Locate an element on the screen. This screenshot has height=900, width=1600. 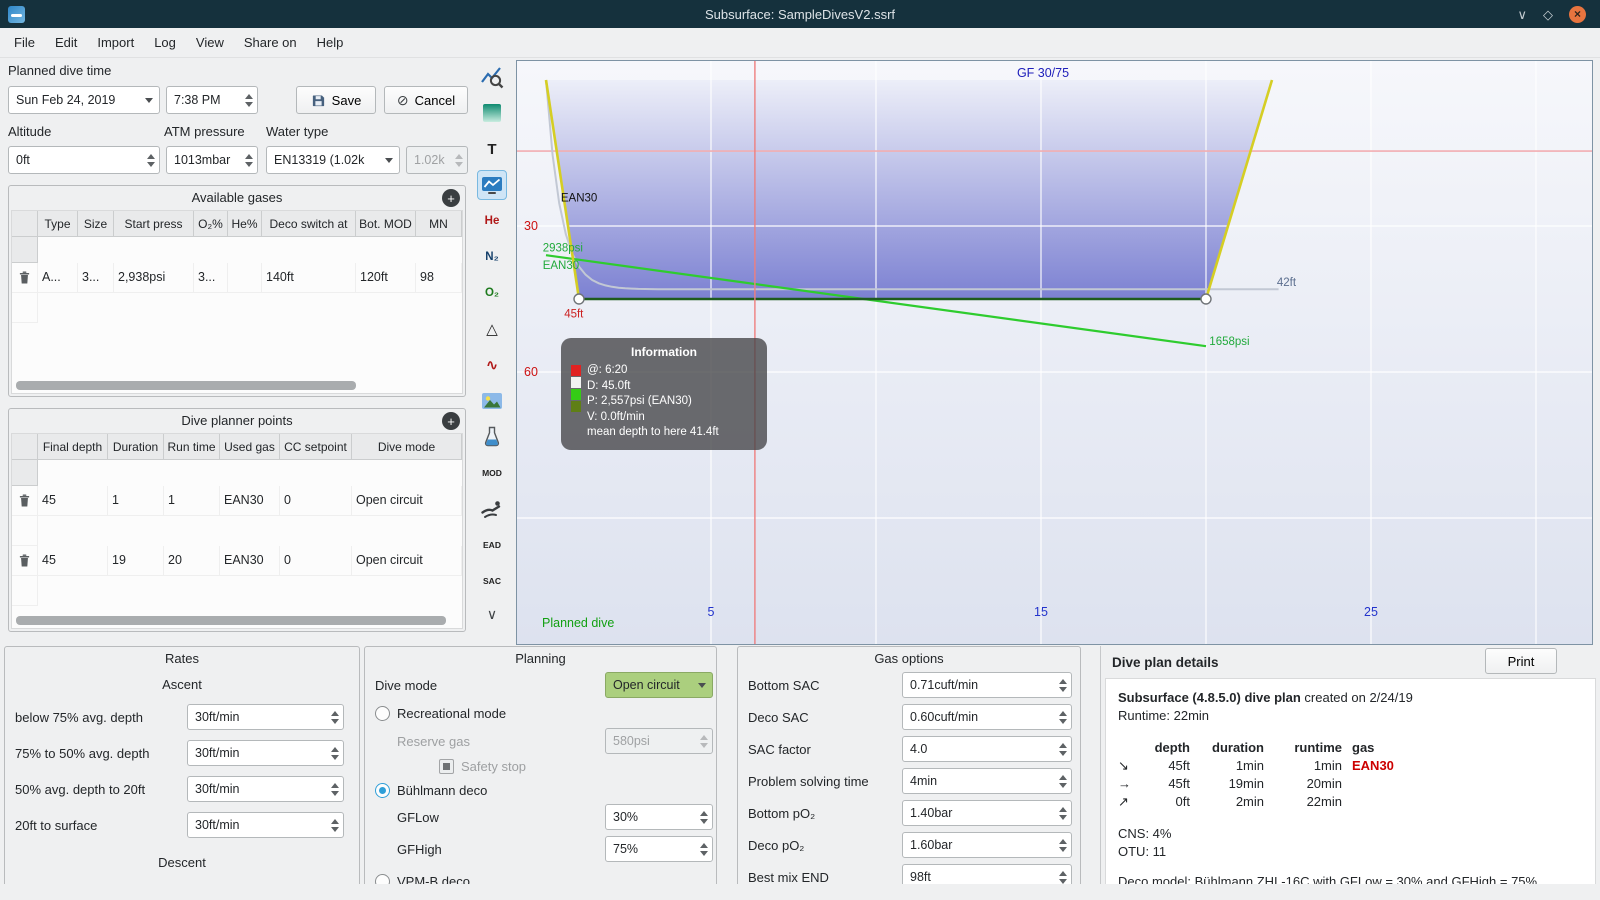
collapse-toolbar-chevron: ∨ is located at coordinates (492, 614).